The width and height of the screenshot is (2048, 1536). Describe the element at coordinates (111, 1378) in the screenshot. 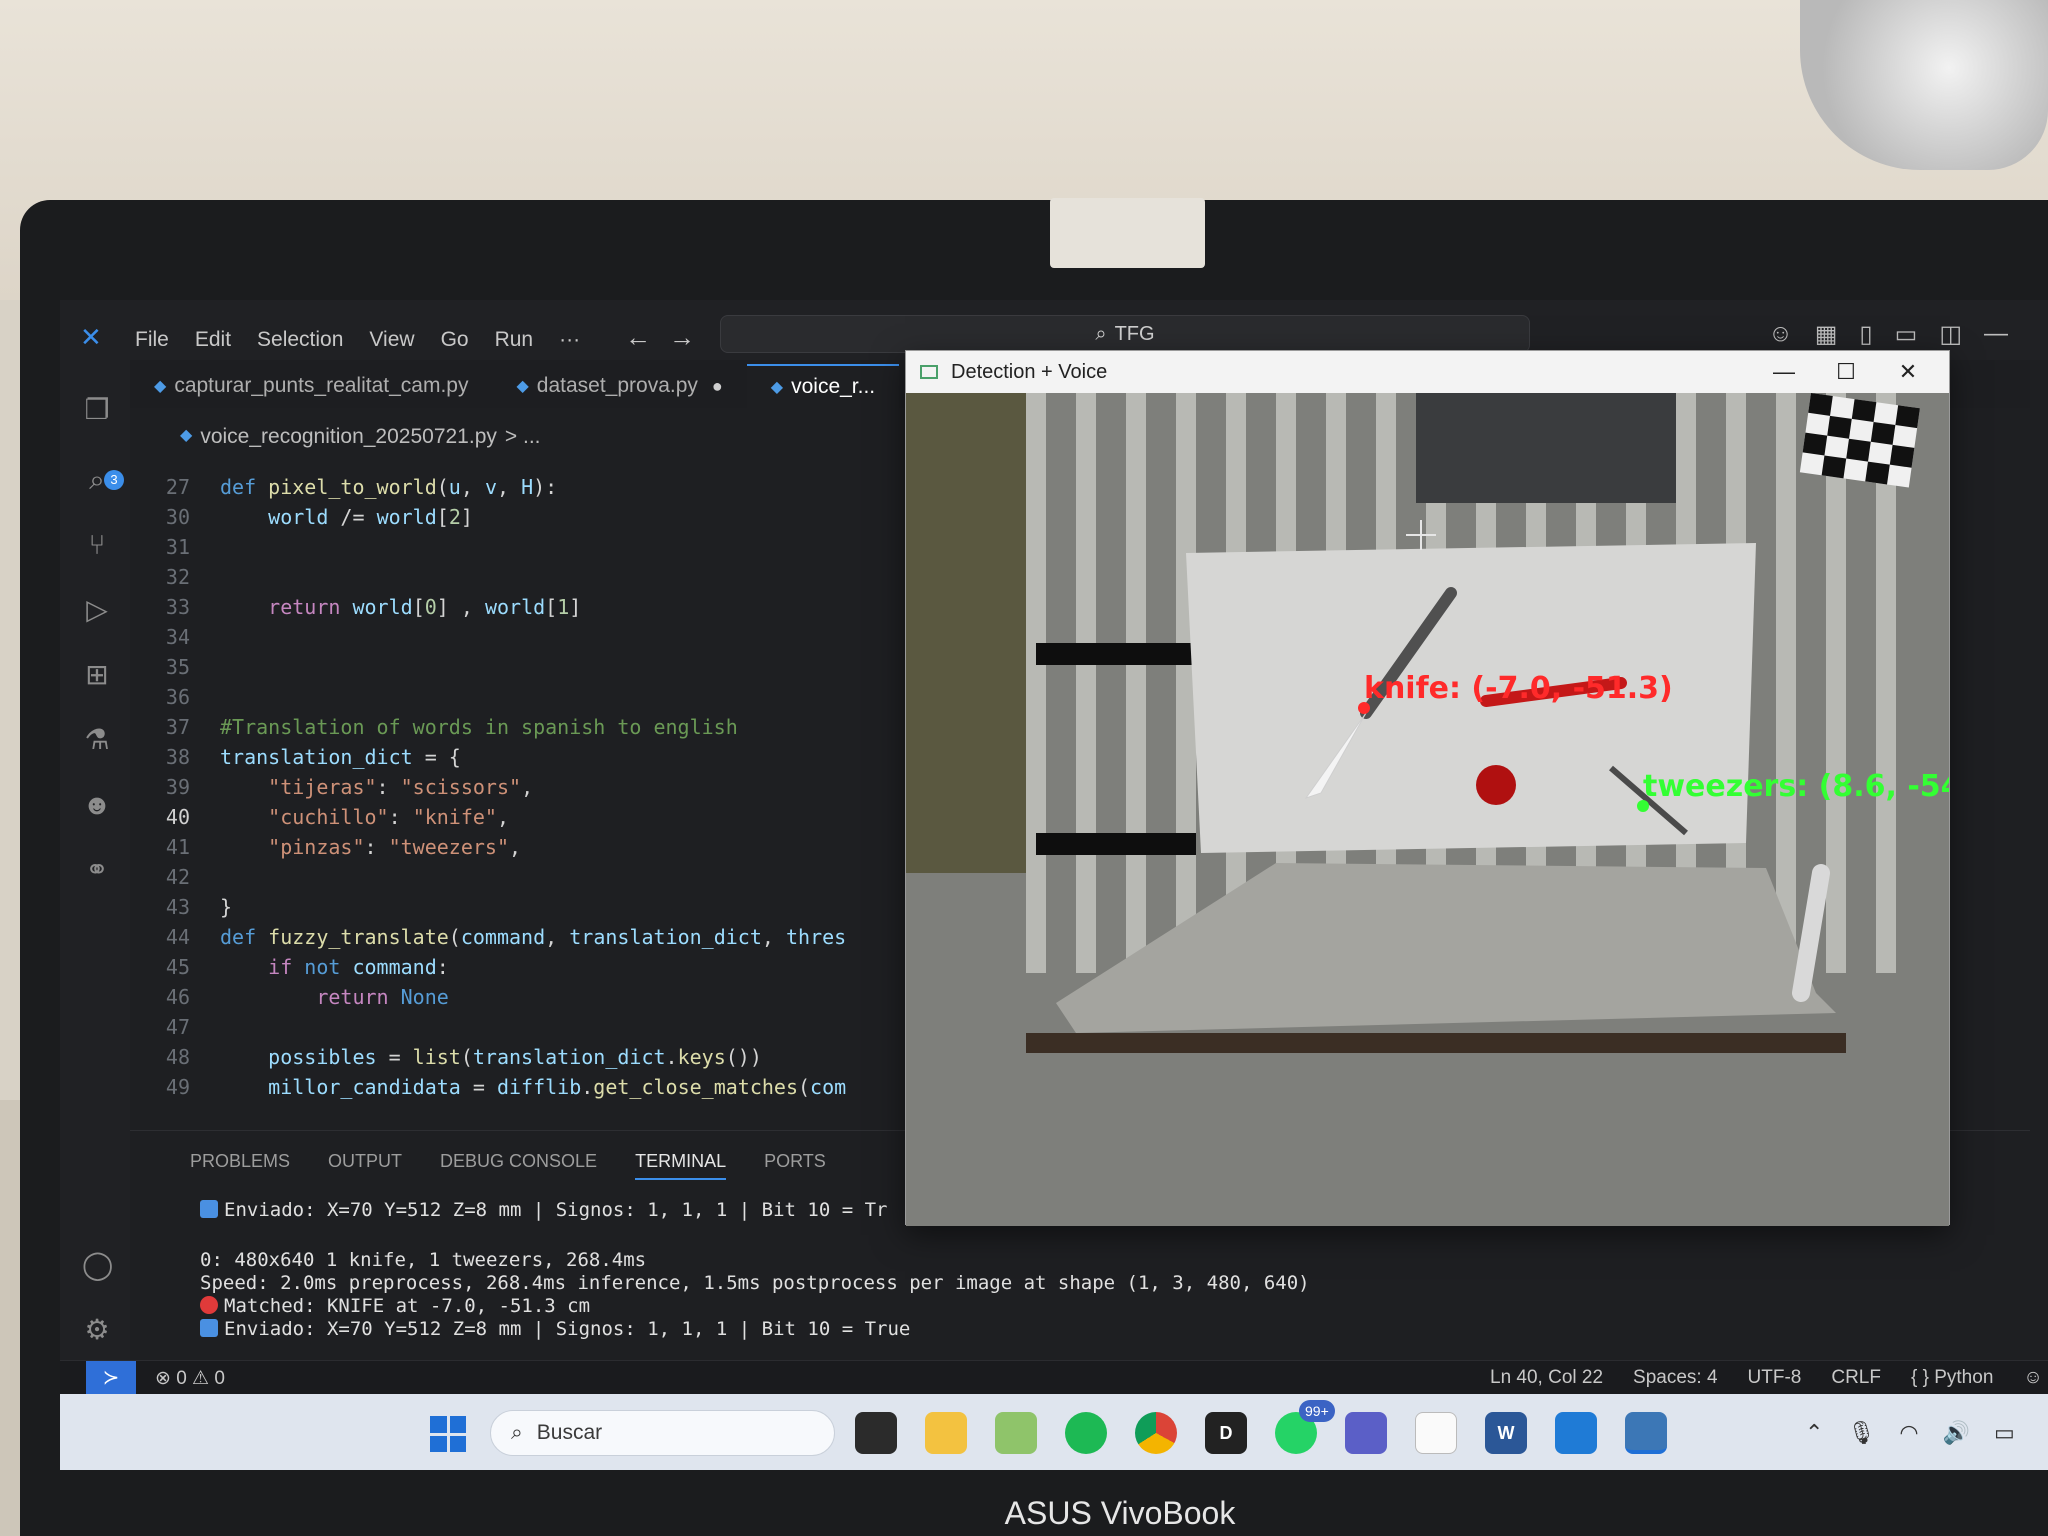

I see `remote-indicator-icon: ≻` at that location.